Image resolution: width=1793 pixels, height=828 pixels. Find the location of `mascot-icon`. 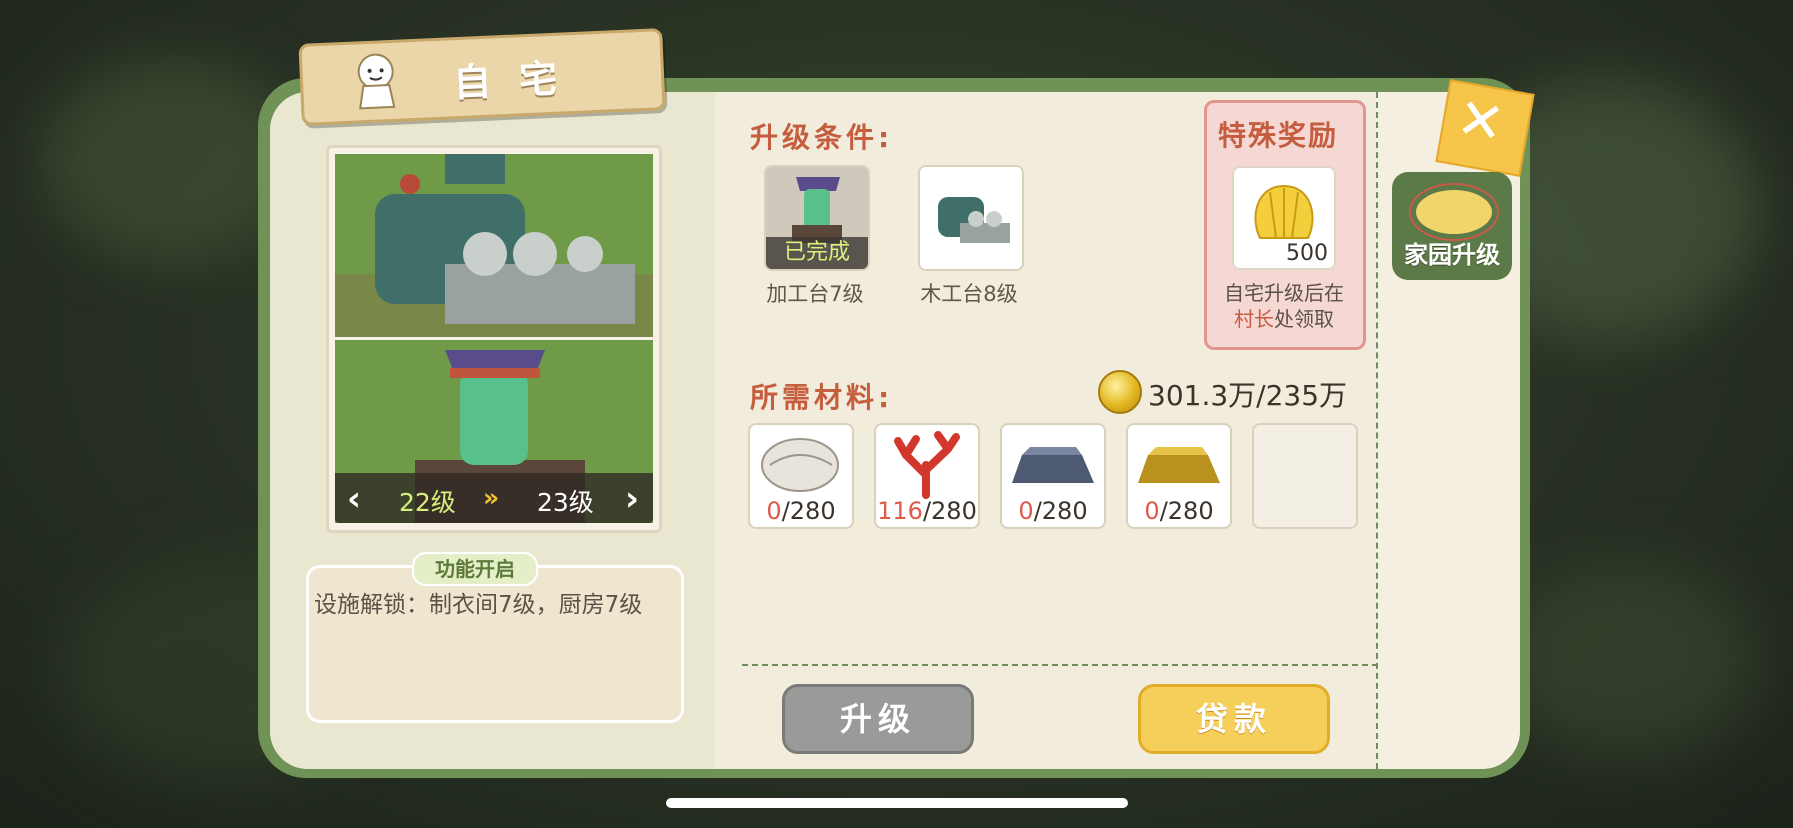

mascot-icon is located at coordinates (376, 81).